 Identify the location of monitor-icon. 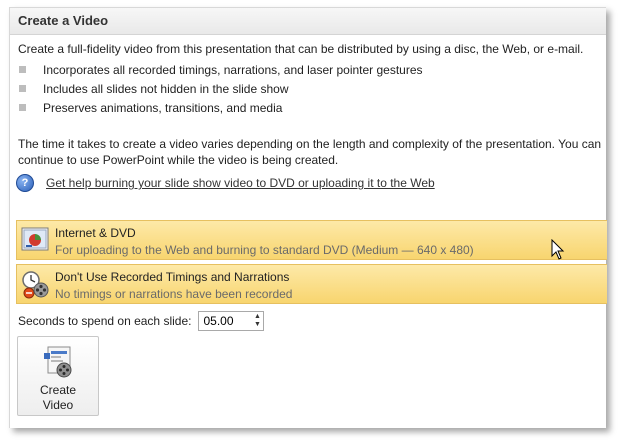
(35, 239).